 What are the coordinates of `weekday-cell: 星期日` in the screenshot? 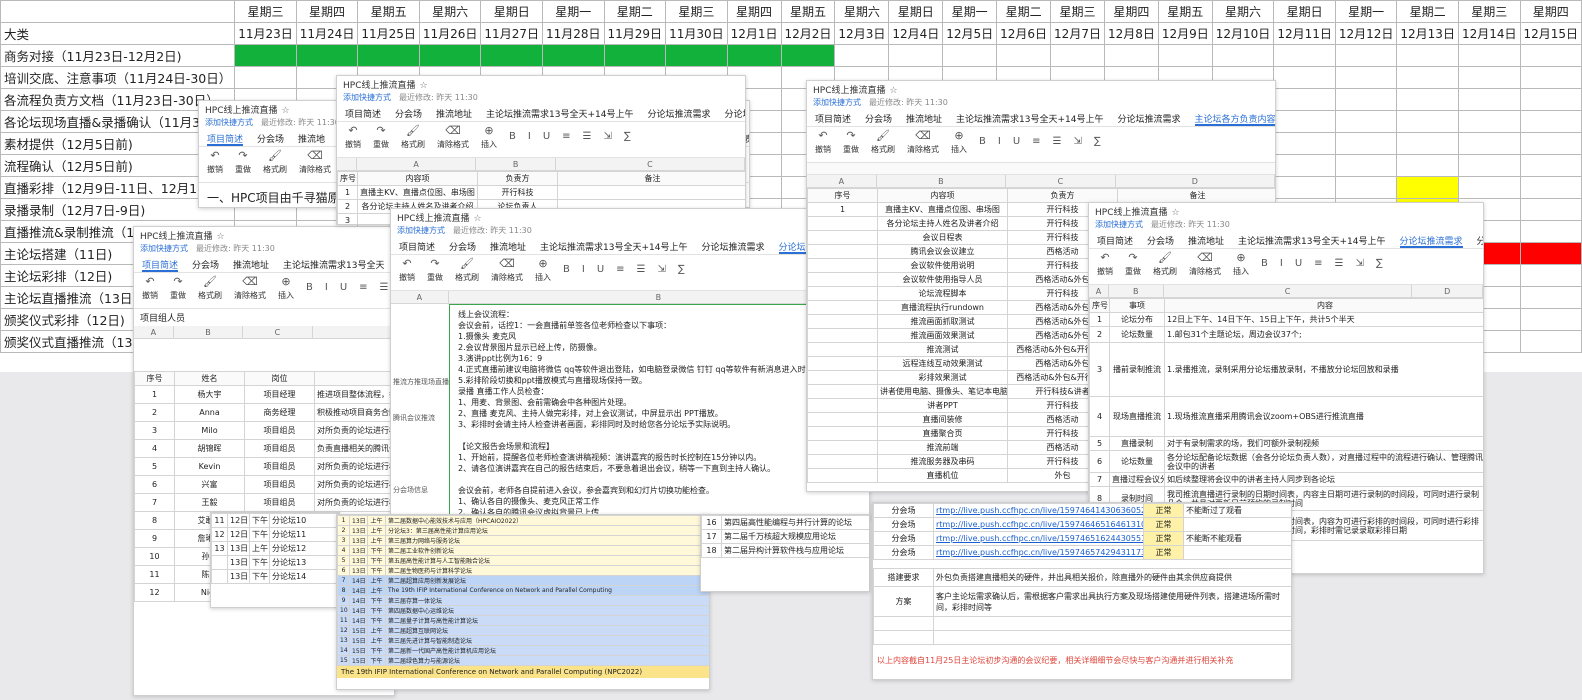 It's located at (916, 11).